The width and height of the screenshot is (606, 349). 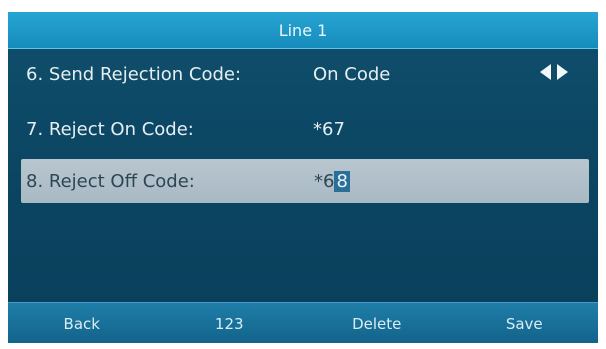 I want to click on delete-softkey: Delete, so click(x=377, y=323).